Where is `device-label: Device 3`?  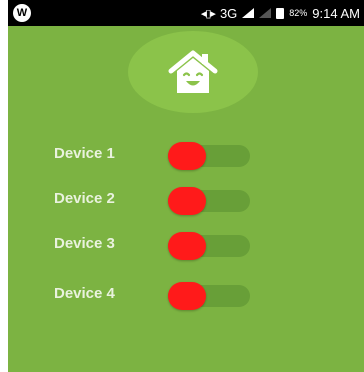 device-label: Device 3 is located at coordinates (84, 243).